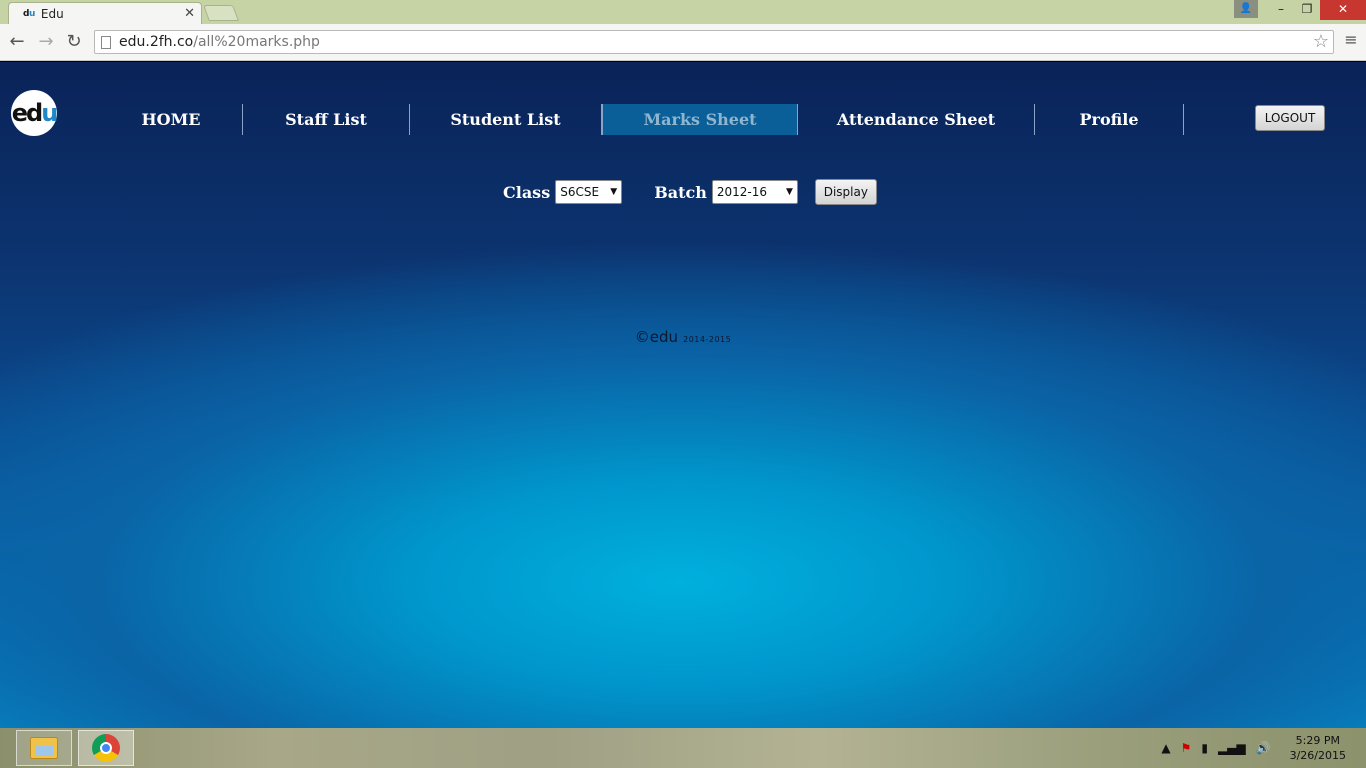 This screenshot has width=1366, height=768. Describe the element at coordinates (1317, 740) in the screenshot. I see `clock-time: 5:29 PM` at that location.